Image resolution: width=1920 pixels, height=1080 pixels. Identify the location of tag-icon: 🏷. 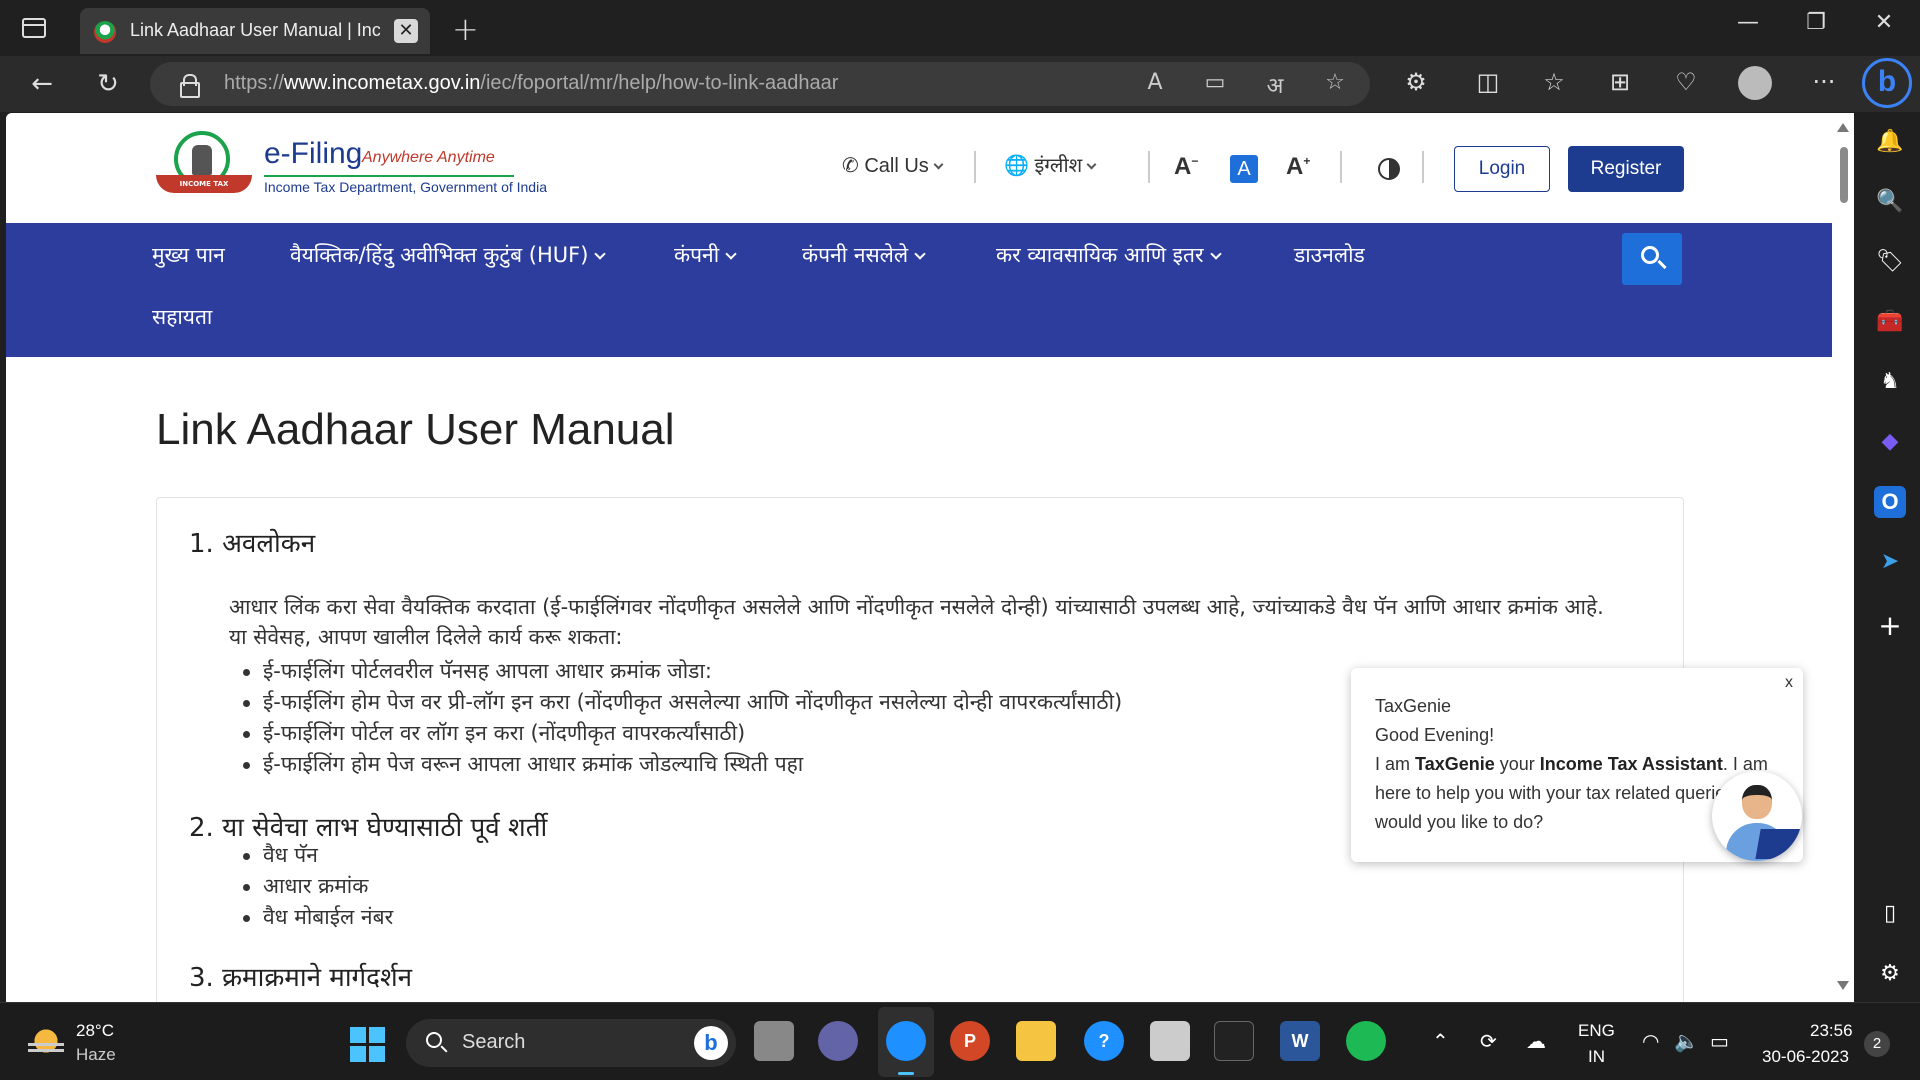
(1890, 262).